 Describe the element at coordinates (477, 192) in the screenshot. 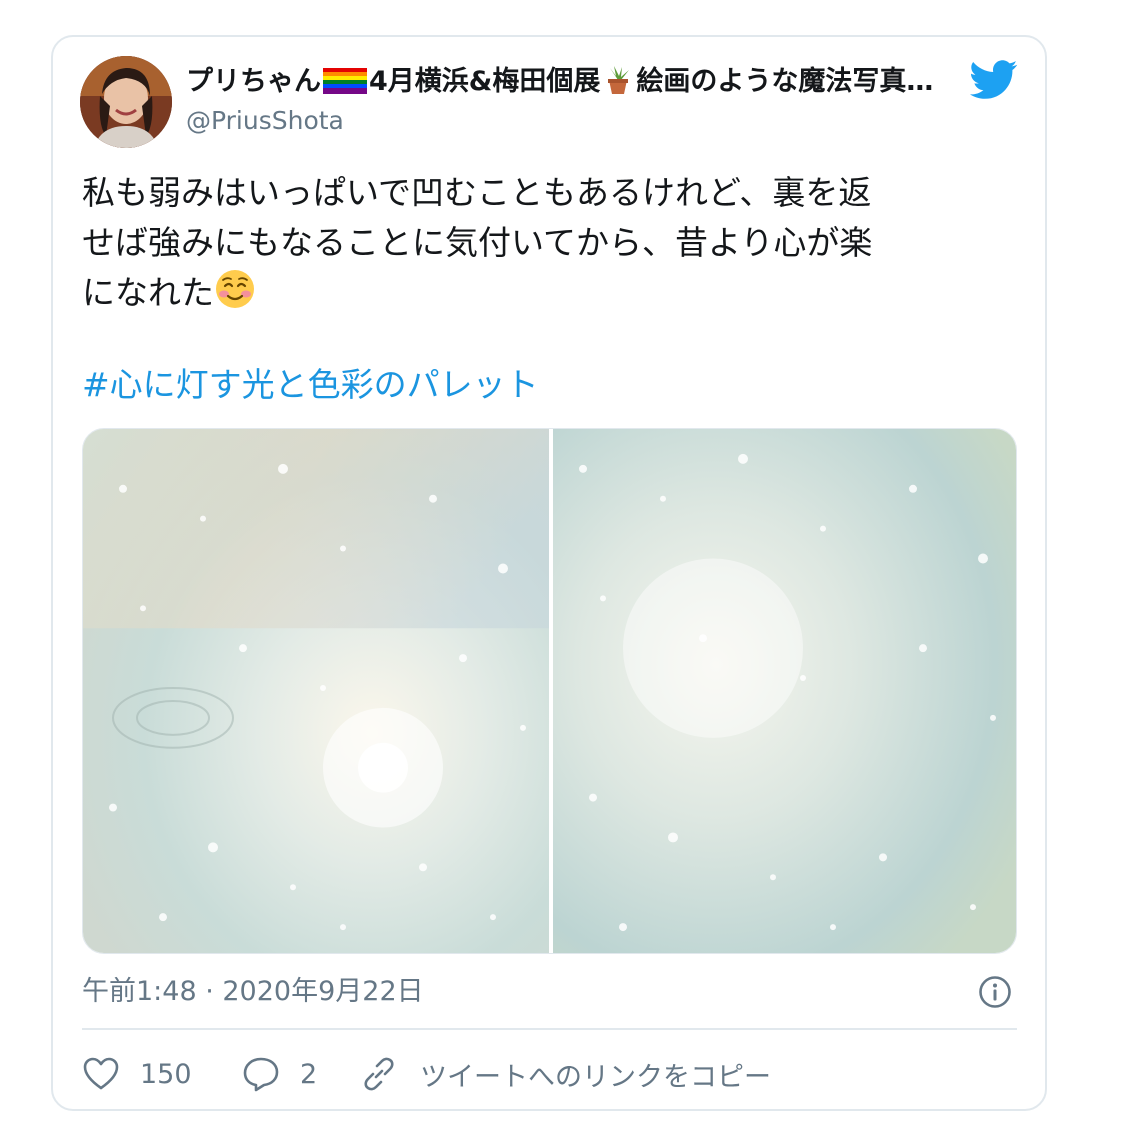

I see `tweet-text-line: 私も弱みはいっぱいで凹むこともあるけれど、裏を返` at that location.